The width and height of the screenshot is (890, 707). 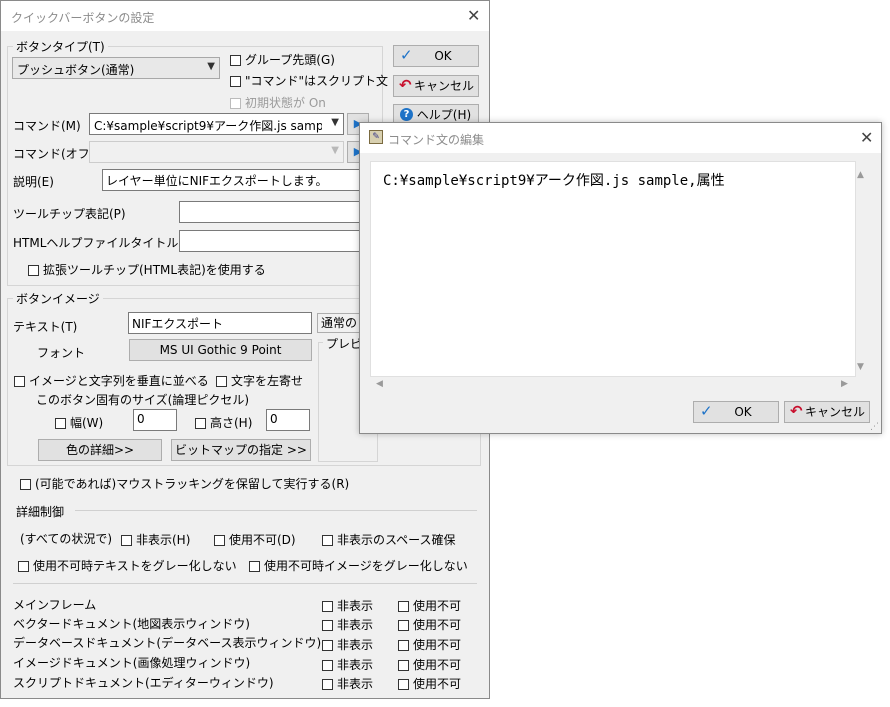 I want to click on main-title-bar: クイックバーボタンの設定 ✕, so click(x=245, y=16).